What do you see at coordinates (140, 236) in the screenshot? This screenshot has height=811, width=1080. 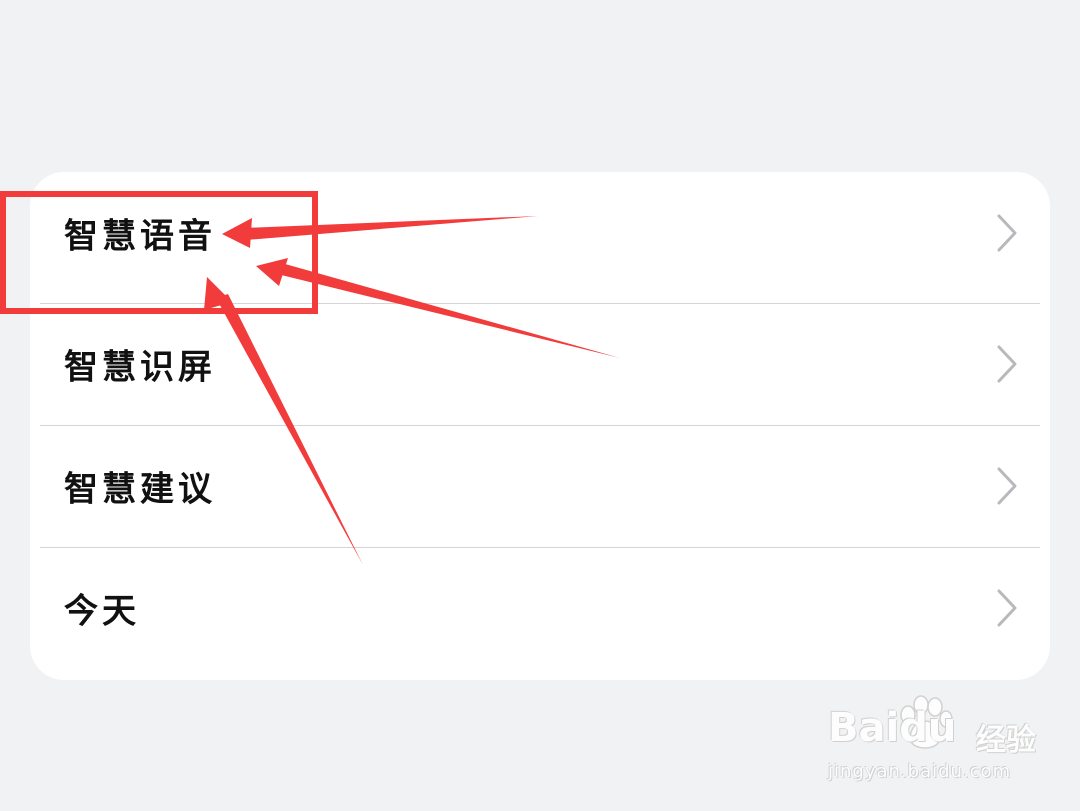 I see `row-label: 智慧语音` at bounding box center [140, 236].